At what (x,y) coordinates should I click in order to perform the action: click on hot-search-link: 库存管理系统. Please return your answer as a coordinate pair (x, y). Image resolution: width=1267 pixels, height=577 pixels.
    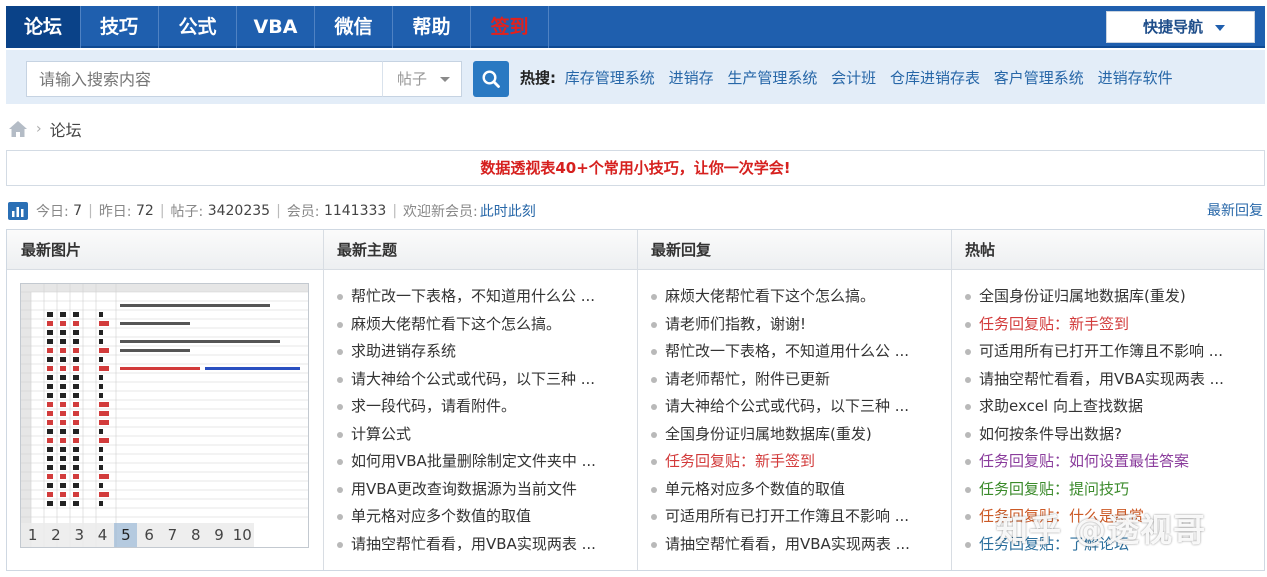
    Looking at the image, I should click on (610, 78).